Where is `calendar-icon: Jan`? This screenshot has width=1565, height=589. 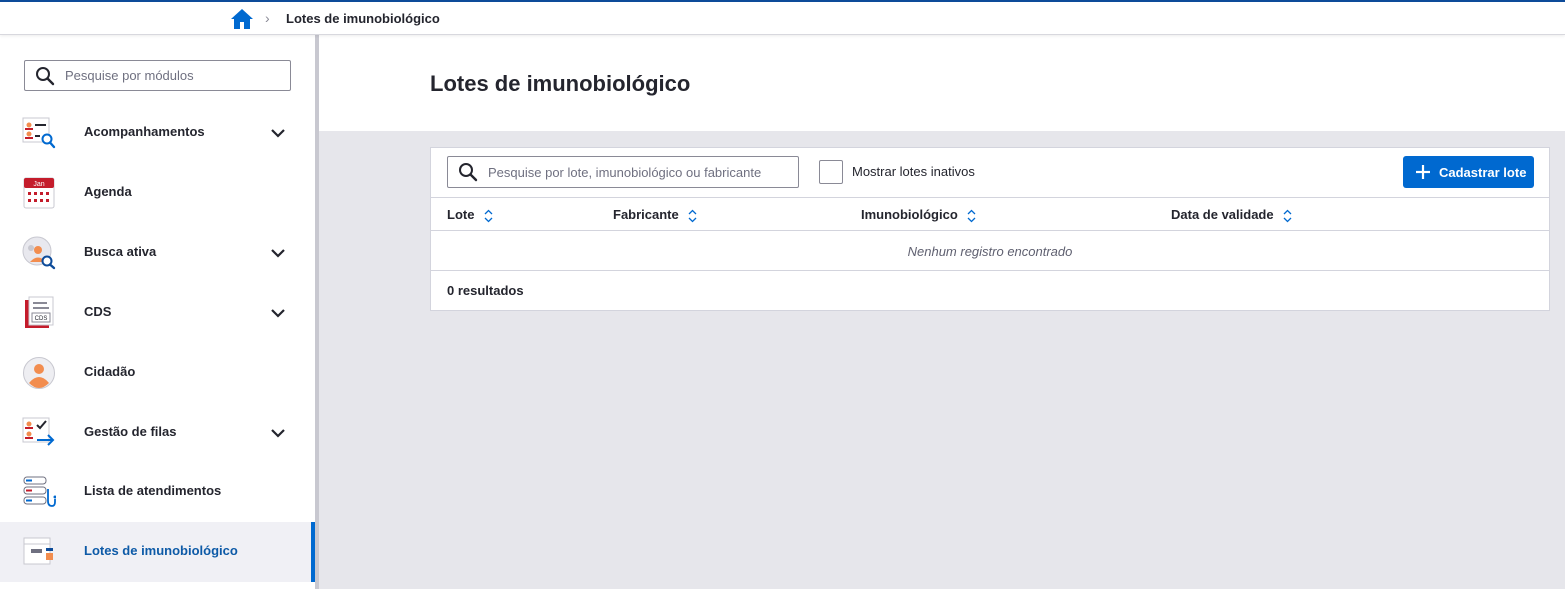 calendar-icon: Jan is located at coordinates (39, 193).